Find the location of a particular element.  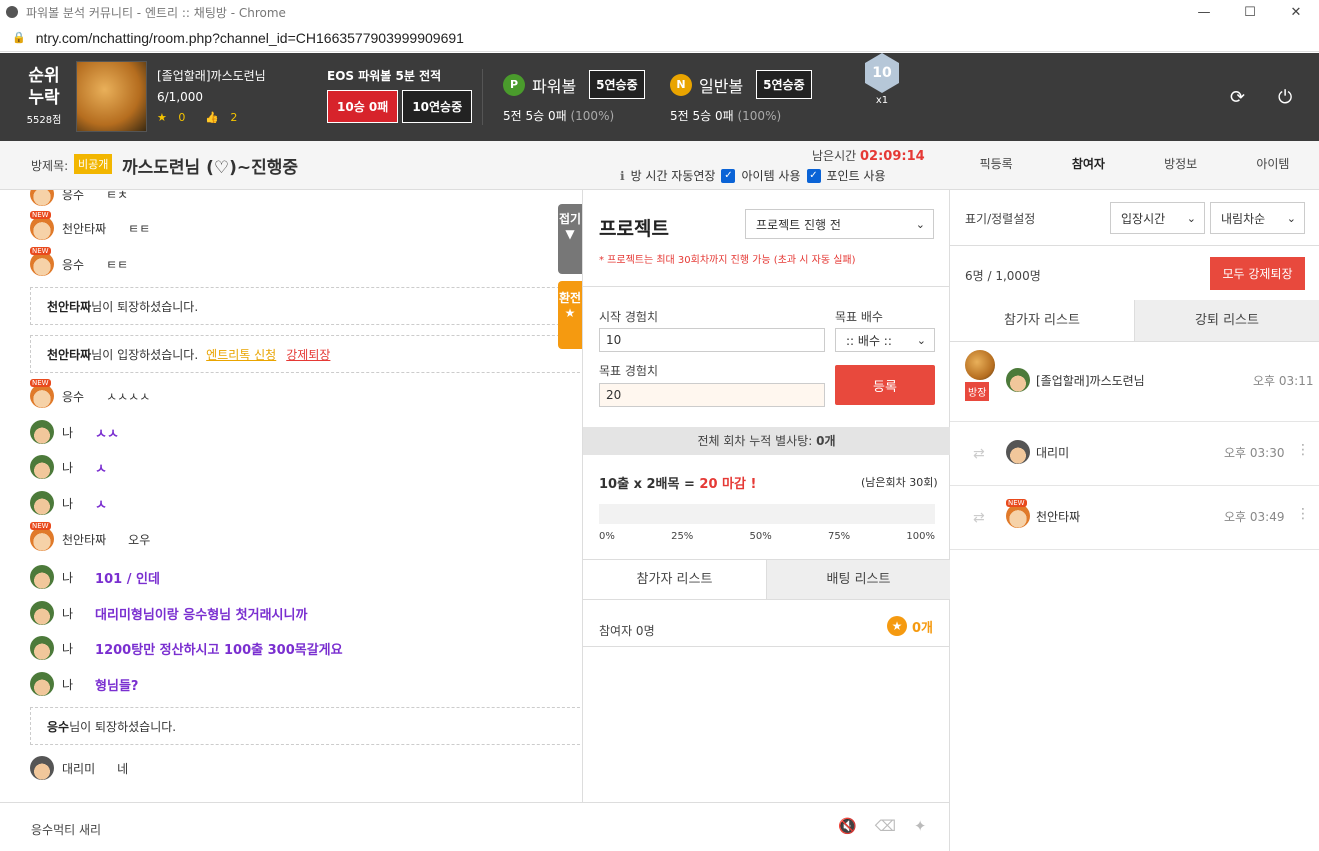

fold-tab: 접기 ▼ is located at coordinates (570, 239).